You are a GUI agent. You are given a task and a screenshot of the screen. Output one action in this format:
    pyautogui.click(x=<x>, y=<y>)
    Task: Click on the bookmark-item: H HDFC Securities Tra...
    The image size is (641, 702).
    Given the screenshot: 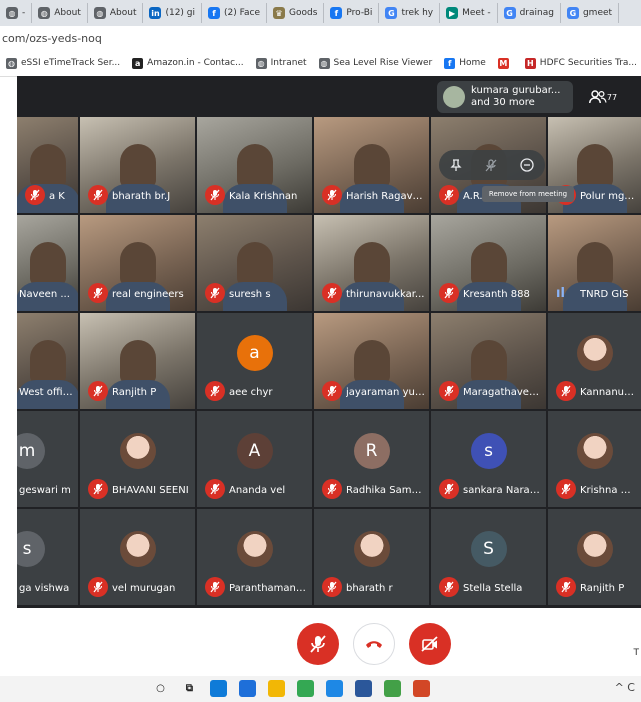 What is the action you would take?
    pyautogui.click(x=580, y=63)
    